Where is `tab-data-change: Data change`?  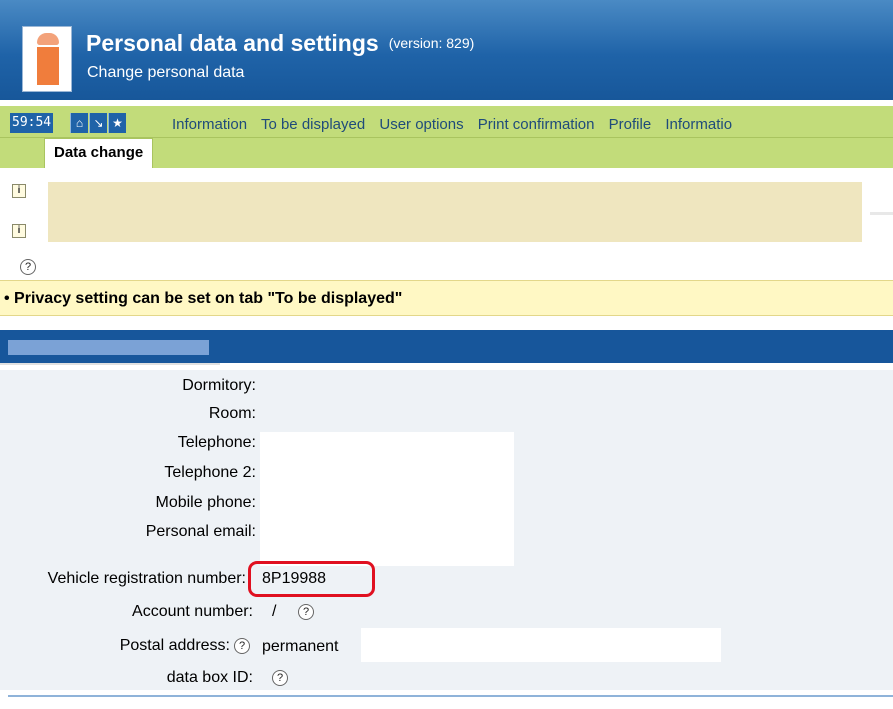
tab-data-change: Data change is located at coordinates (99, 153).